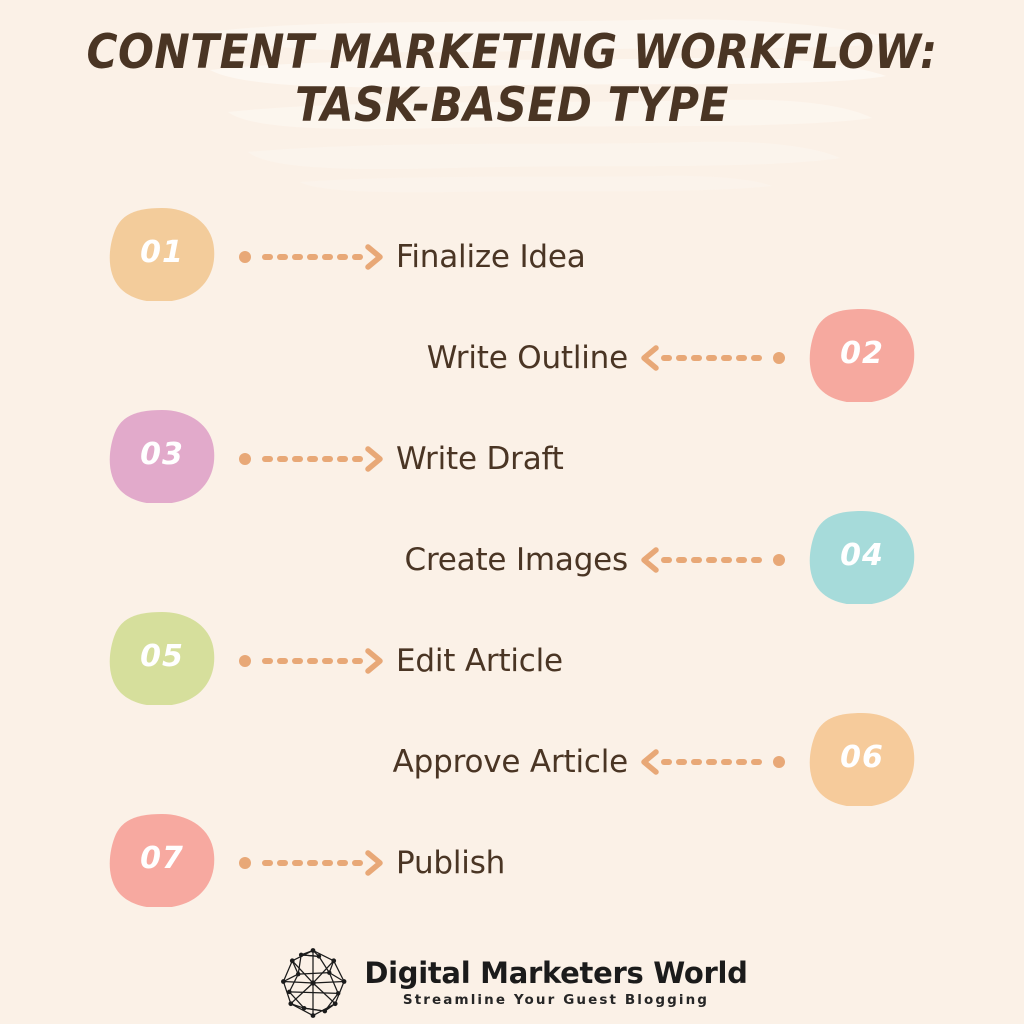 Image resolution: width=1024 pixels, height=1024 pixels. I want to click on step-number-blob: 06, so click(862, 758).